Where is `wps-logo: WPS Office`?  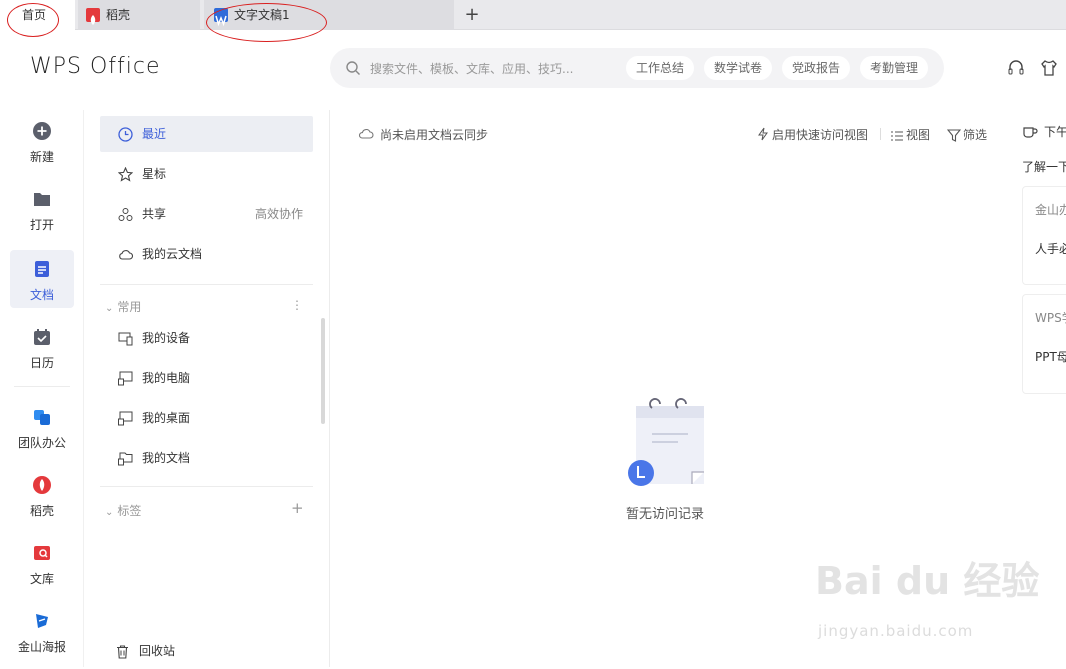 wps-logo: WPS Office is located at coordinates (95, 66).